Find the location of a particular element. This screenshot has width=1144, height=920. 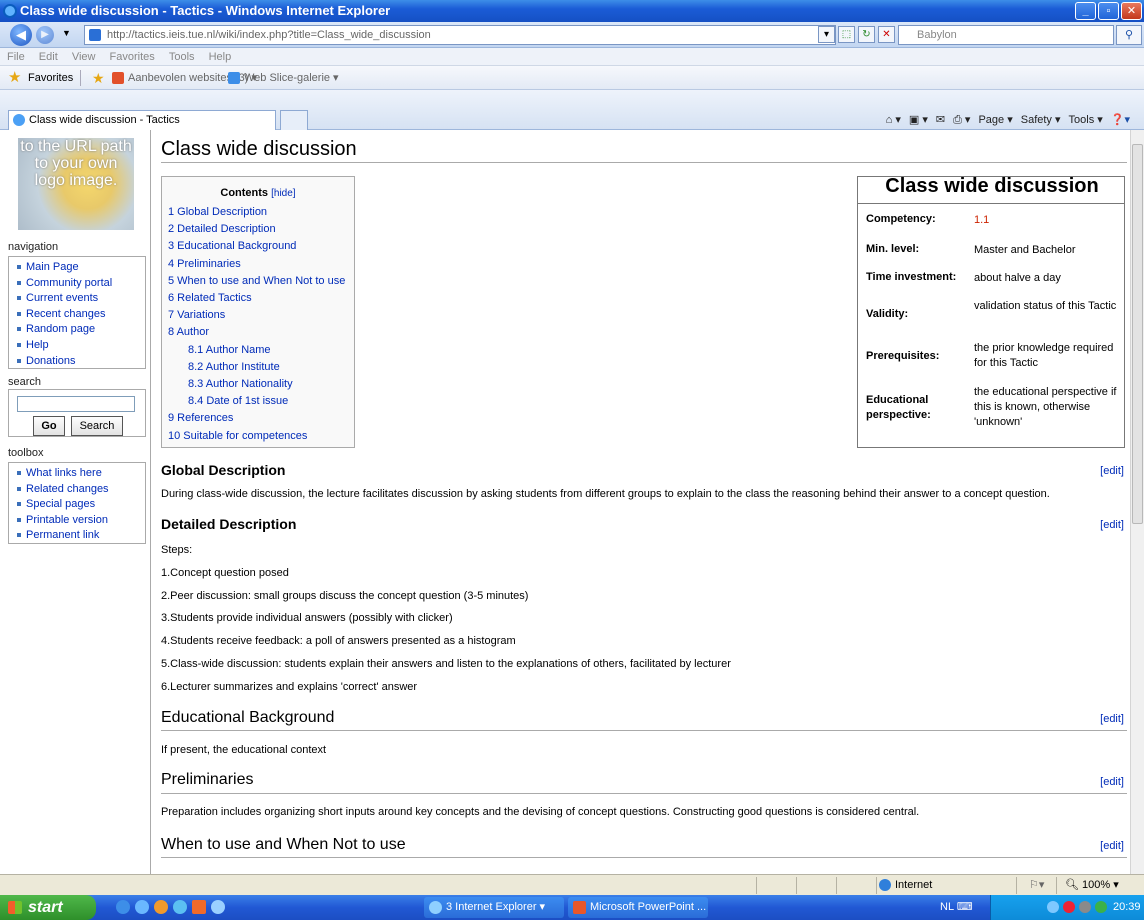

nav-community-portal: Community portal is located at coordinates (81, 284).